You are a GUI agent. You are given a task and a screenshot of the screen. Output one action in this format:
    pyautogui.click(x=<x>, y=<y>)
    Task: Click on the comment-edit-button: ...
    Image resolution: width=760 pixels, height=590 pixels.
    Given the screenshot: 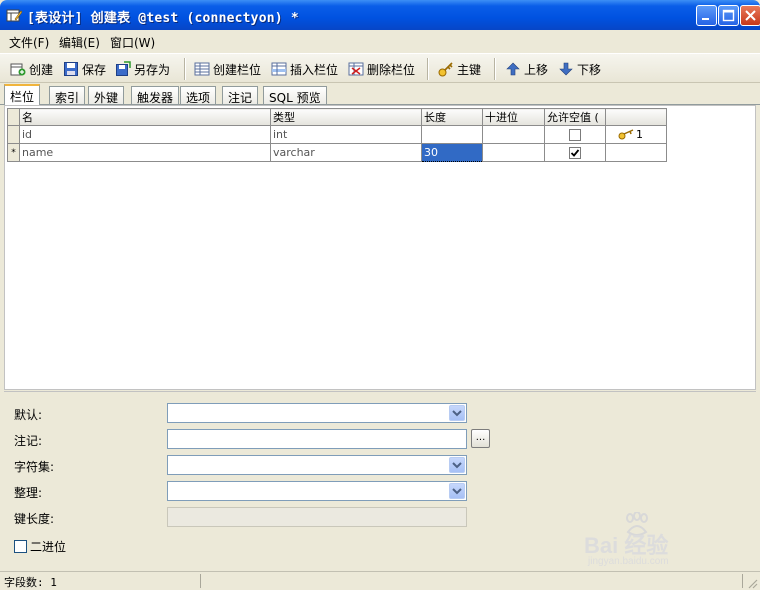 What is the action you would take?
    pyautogui.click(x=480, y=438)
    